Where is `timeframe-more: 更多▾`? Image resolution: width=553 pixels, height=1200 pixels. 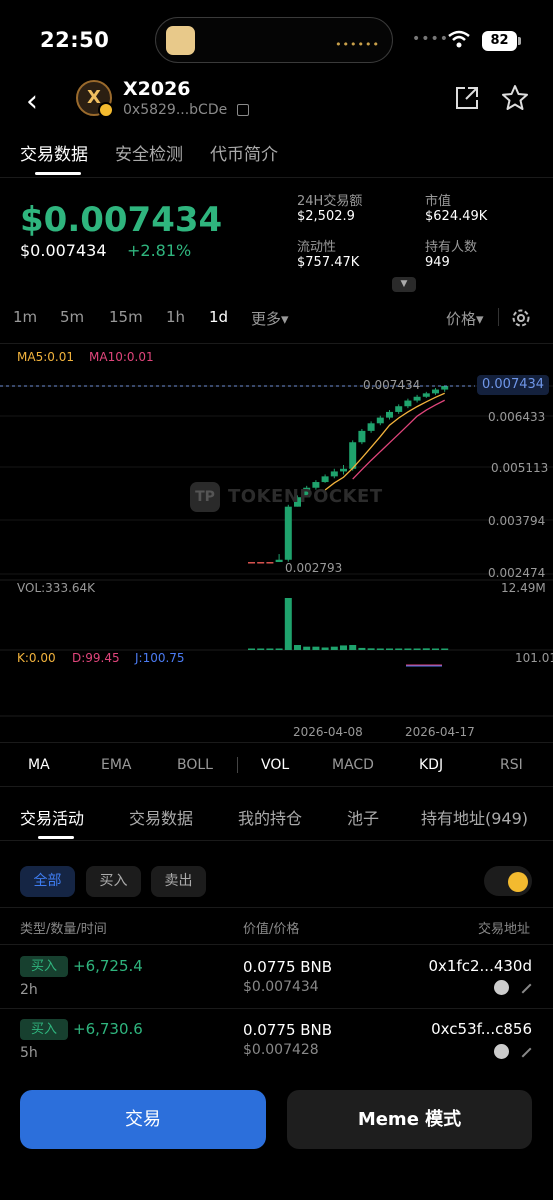
timeframe-more: 更多▾ is located at coordinates (270, 318).